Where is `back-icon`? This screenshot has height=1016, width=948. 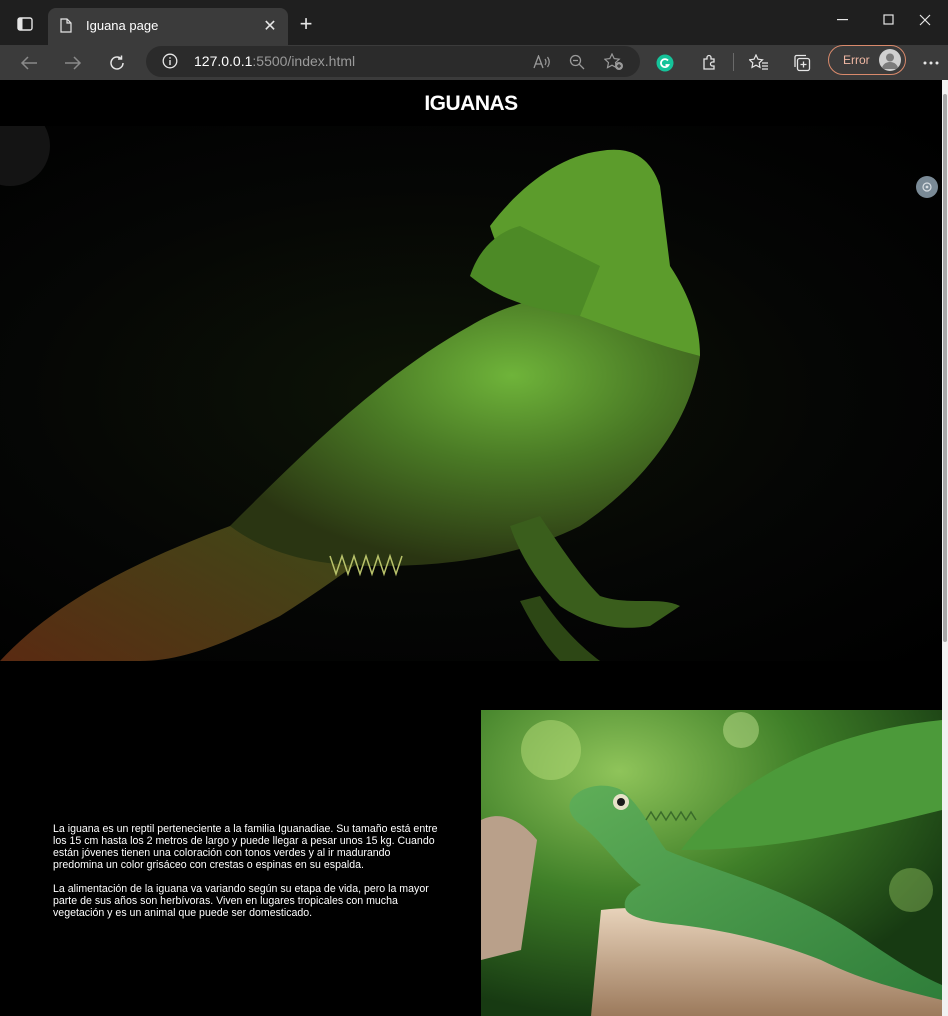
back-icon is located at coordinates (29, 63).